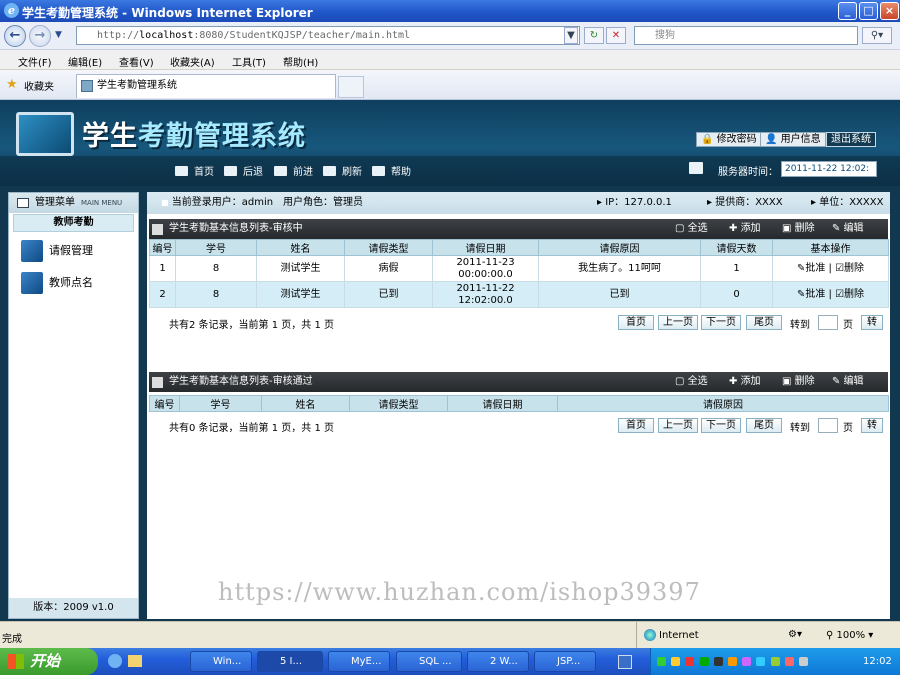  What do you see at coordinates (85, 61) in the screenshot?
I see `menu-edit: 编辑(E)` at bounding box center [85, 61].